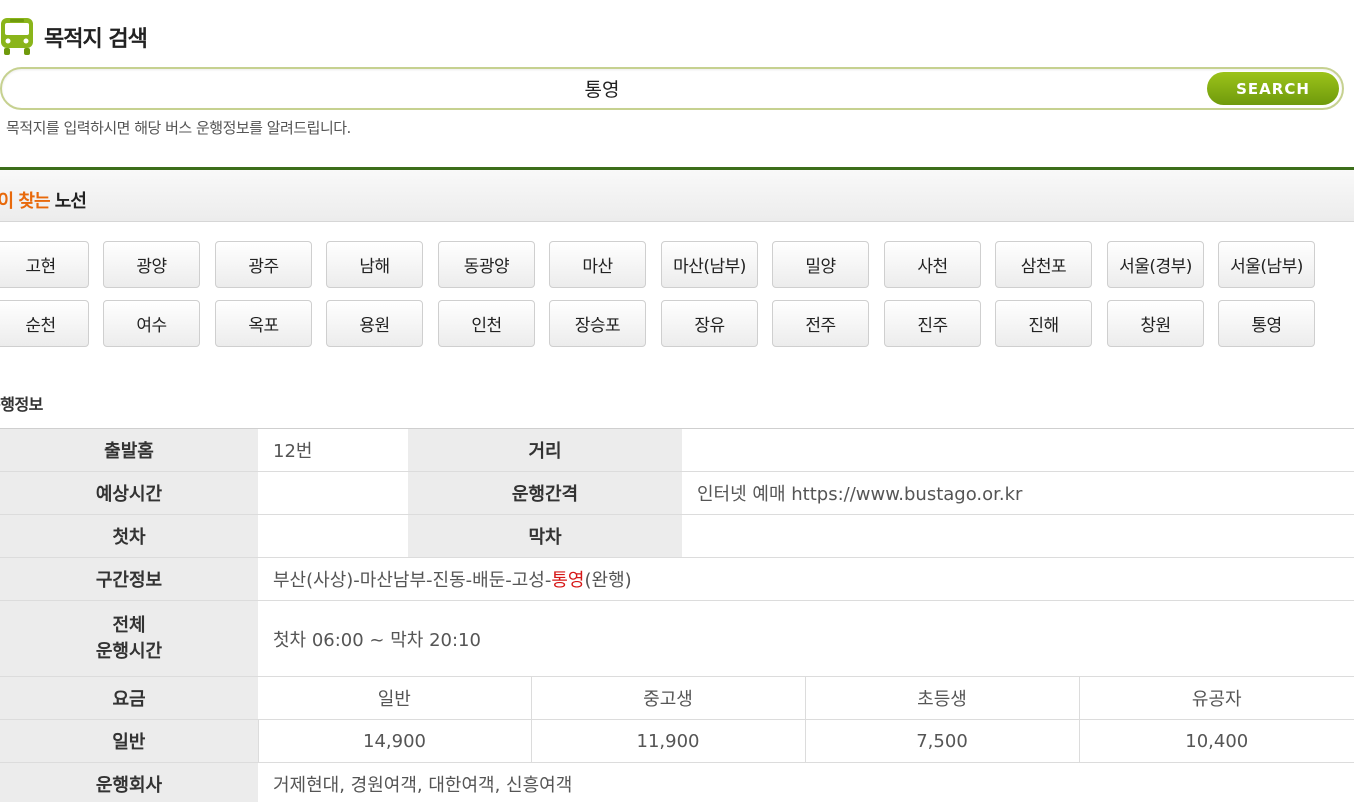 The height and width of the screenshot is (802, 1354). I want to click on interval-label: 운행간격, so click(545, 493).